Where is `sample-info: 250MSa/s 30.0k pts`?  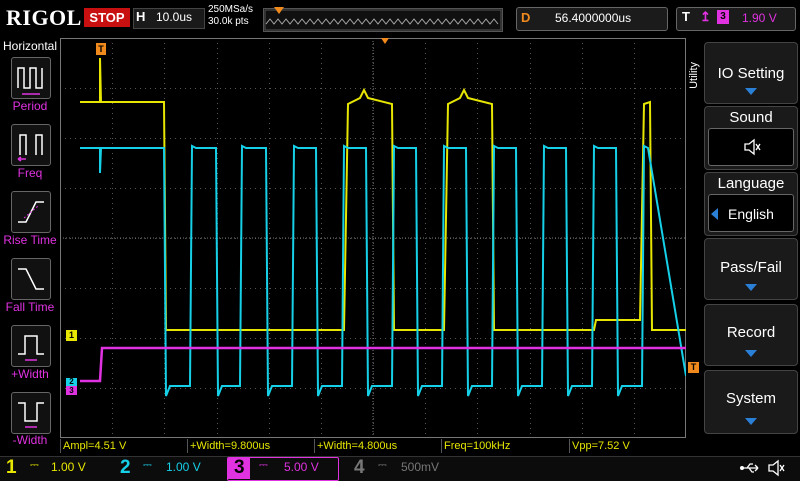 sample-info: 250MSa/s 30.0k pts is located at coordinates (230, 16).